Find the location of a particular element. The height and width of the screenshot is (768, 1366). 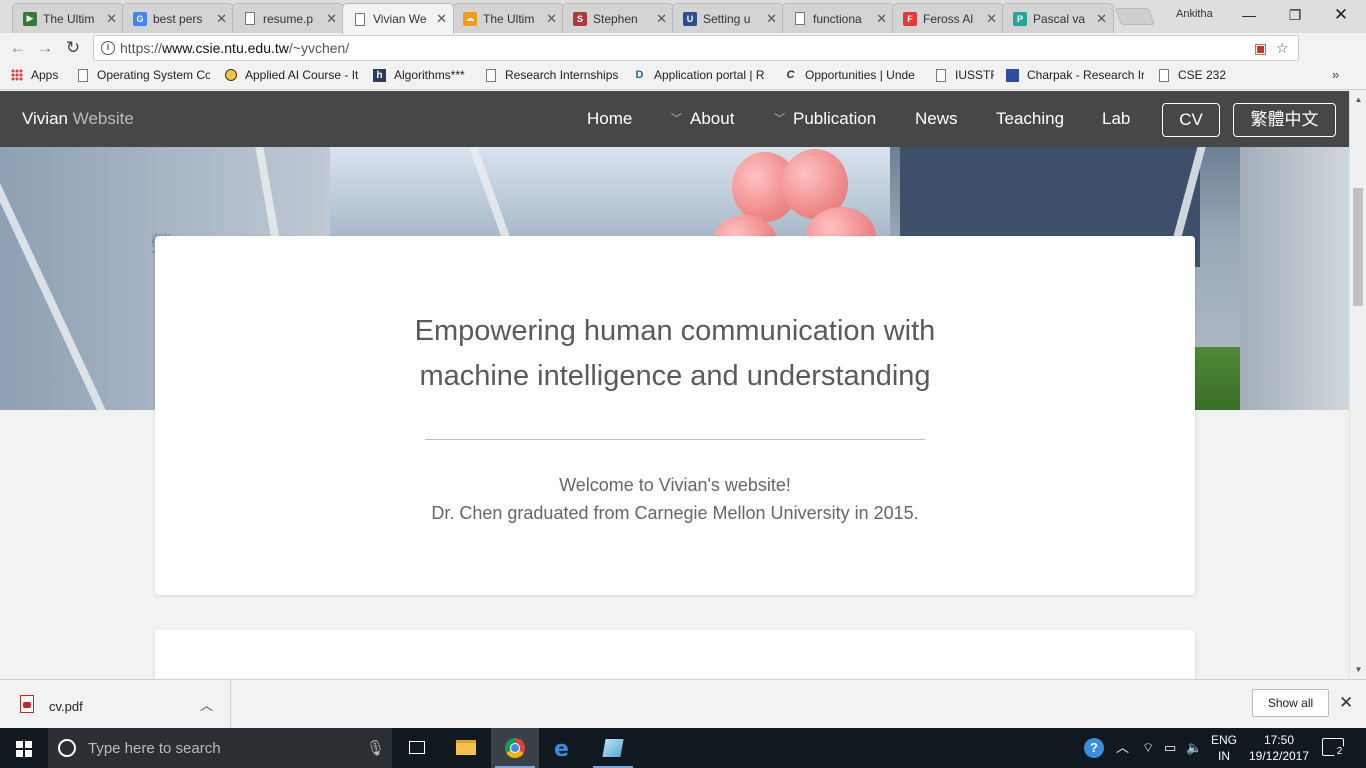

input-language: ENG IN is located at coordinates (1224, 748).